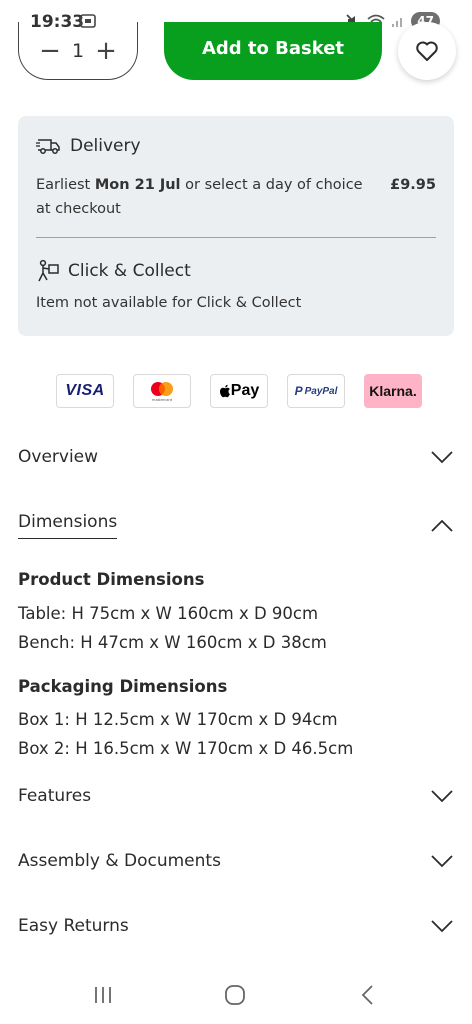 Image resolution: width=472 pixels, height=1024 pixels. I want to click on delivery-text-prefix: Earliest, so click(65, 185).